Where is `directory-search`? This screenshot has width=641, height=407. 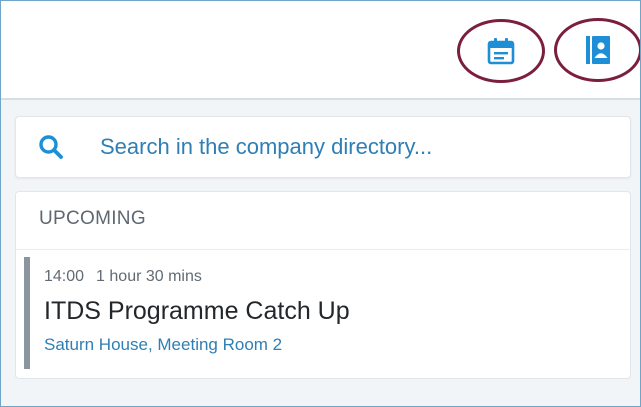
directory-search is located at coordinates (323, 147).